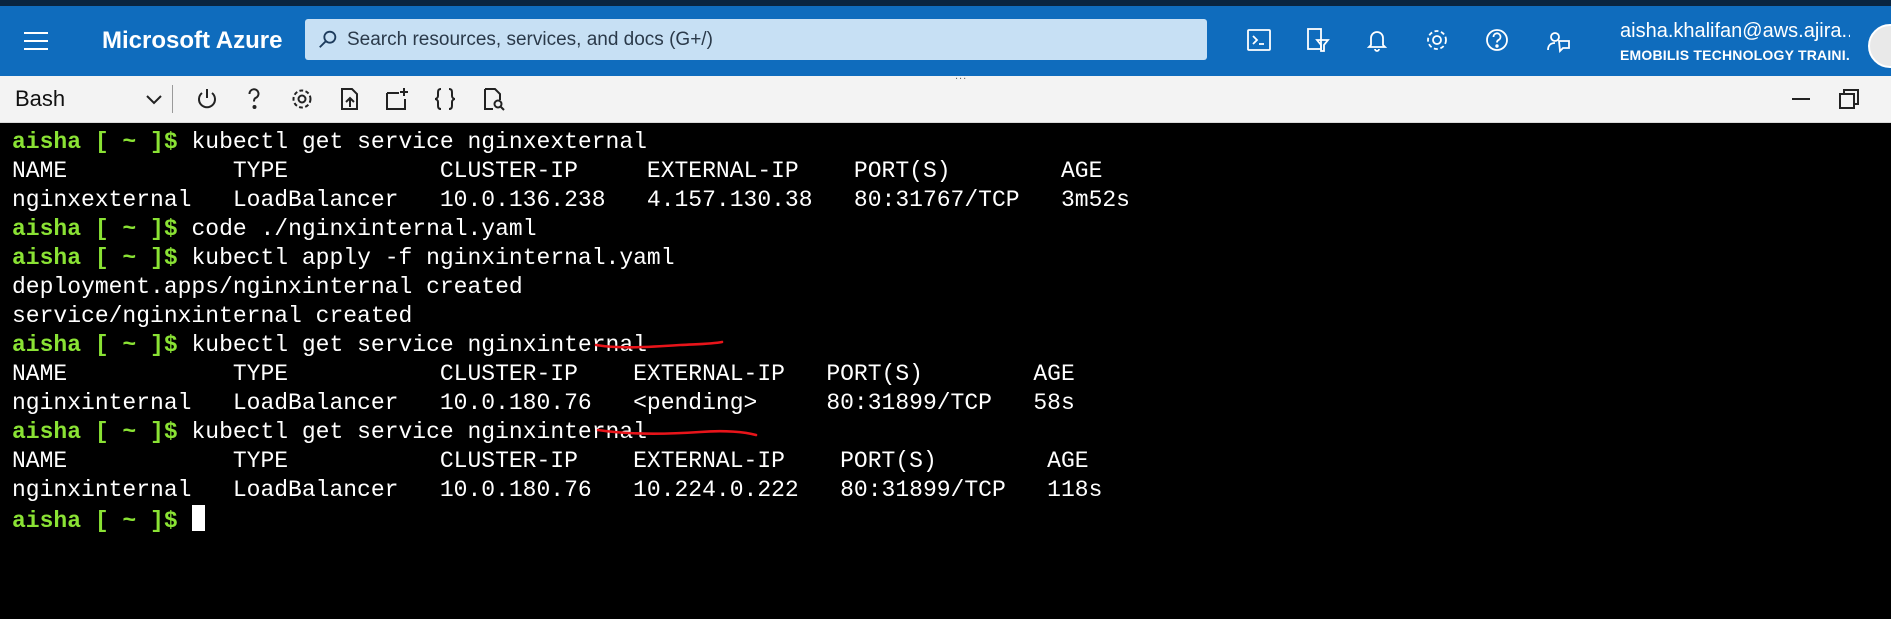 The width and height of the screenshot is (1891, 619). What do you see at coordinates (767, 39) in the screenshot?
I see `search-input` at bounding box center [767, 39].